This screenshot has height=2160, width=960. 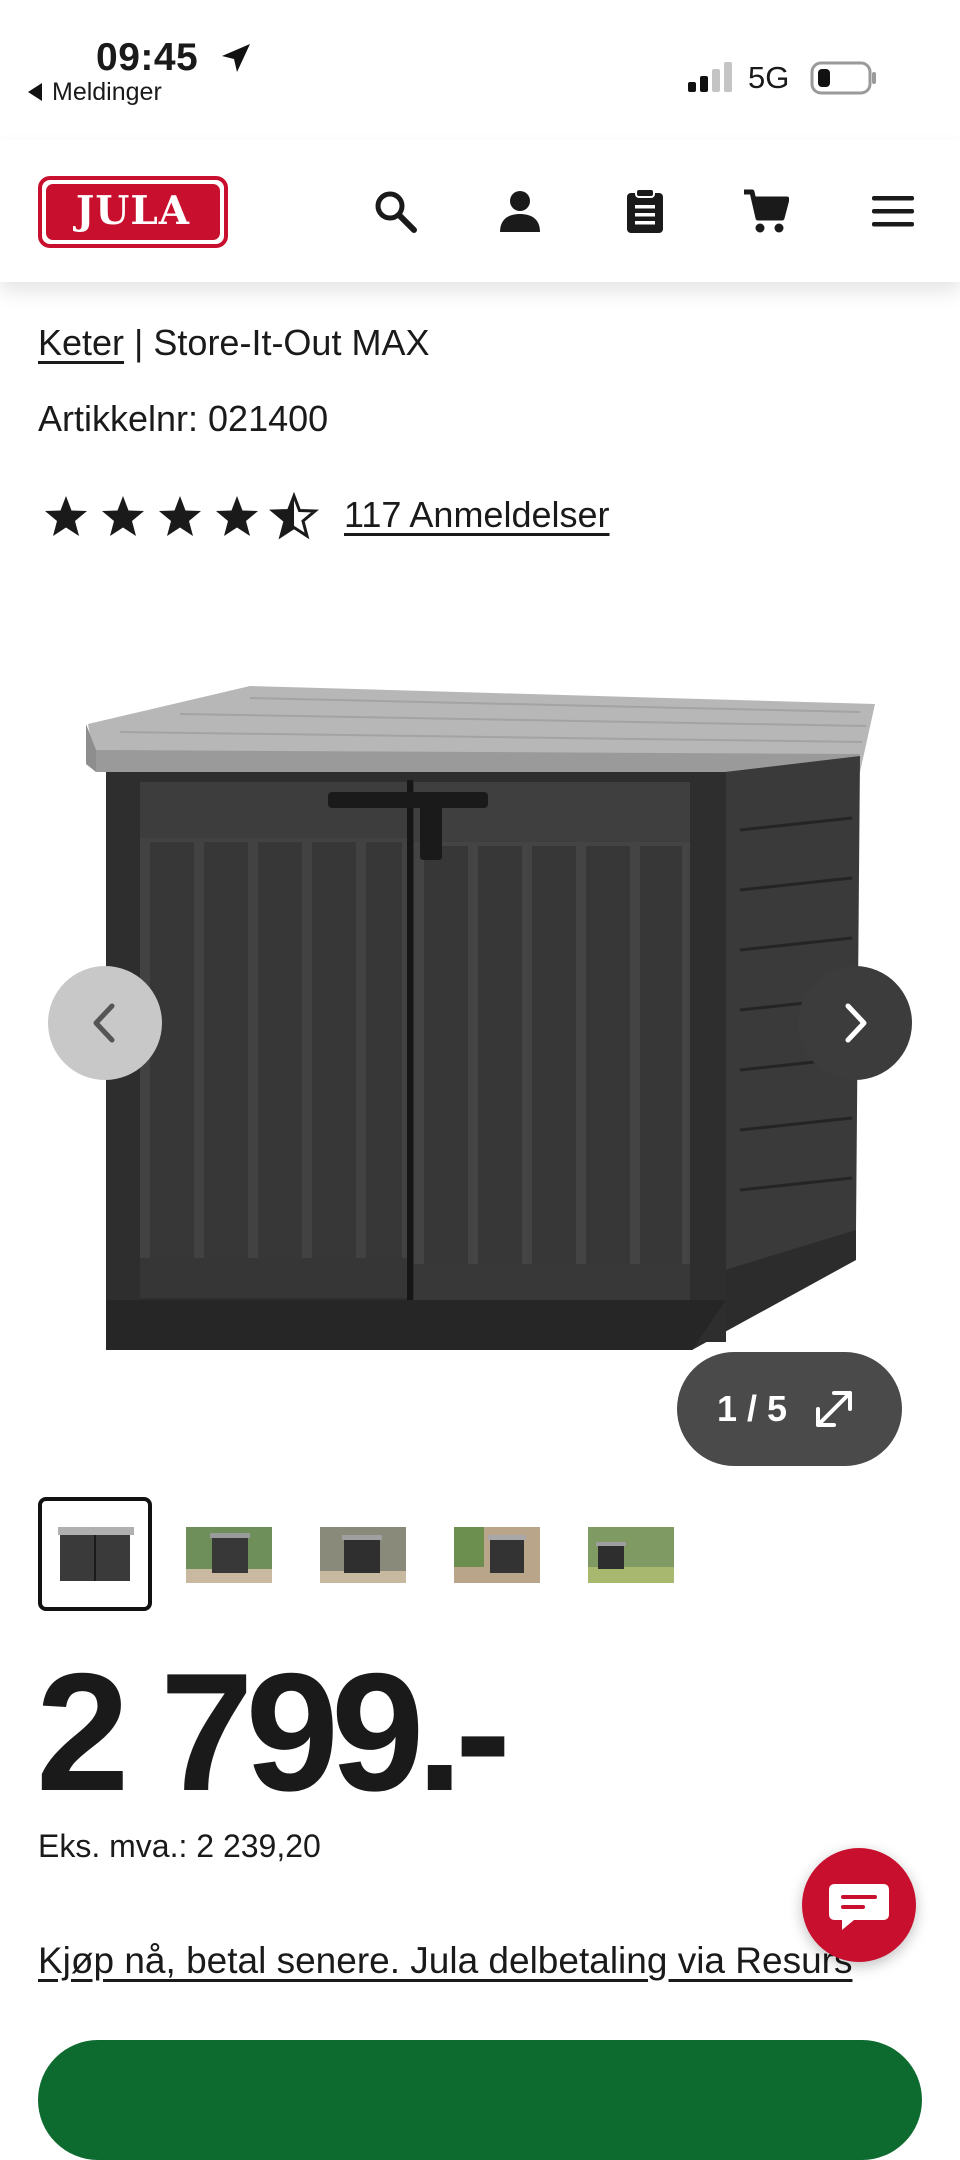 I want to click on add-to-cart-button, so click(x=480, y=2100).